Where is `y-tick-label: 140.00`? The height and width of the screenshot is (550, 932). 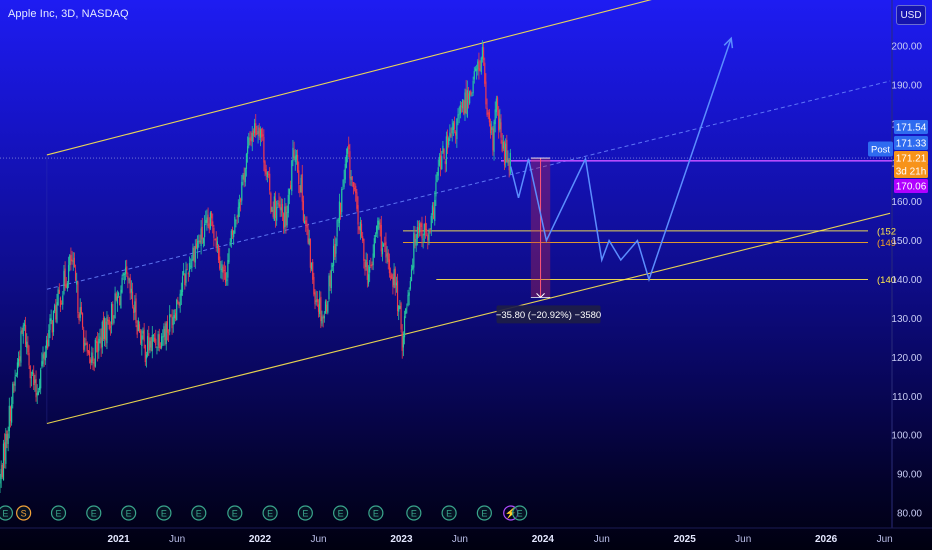
y-tick-label: 140.00 is located at coordinates (906, 280).